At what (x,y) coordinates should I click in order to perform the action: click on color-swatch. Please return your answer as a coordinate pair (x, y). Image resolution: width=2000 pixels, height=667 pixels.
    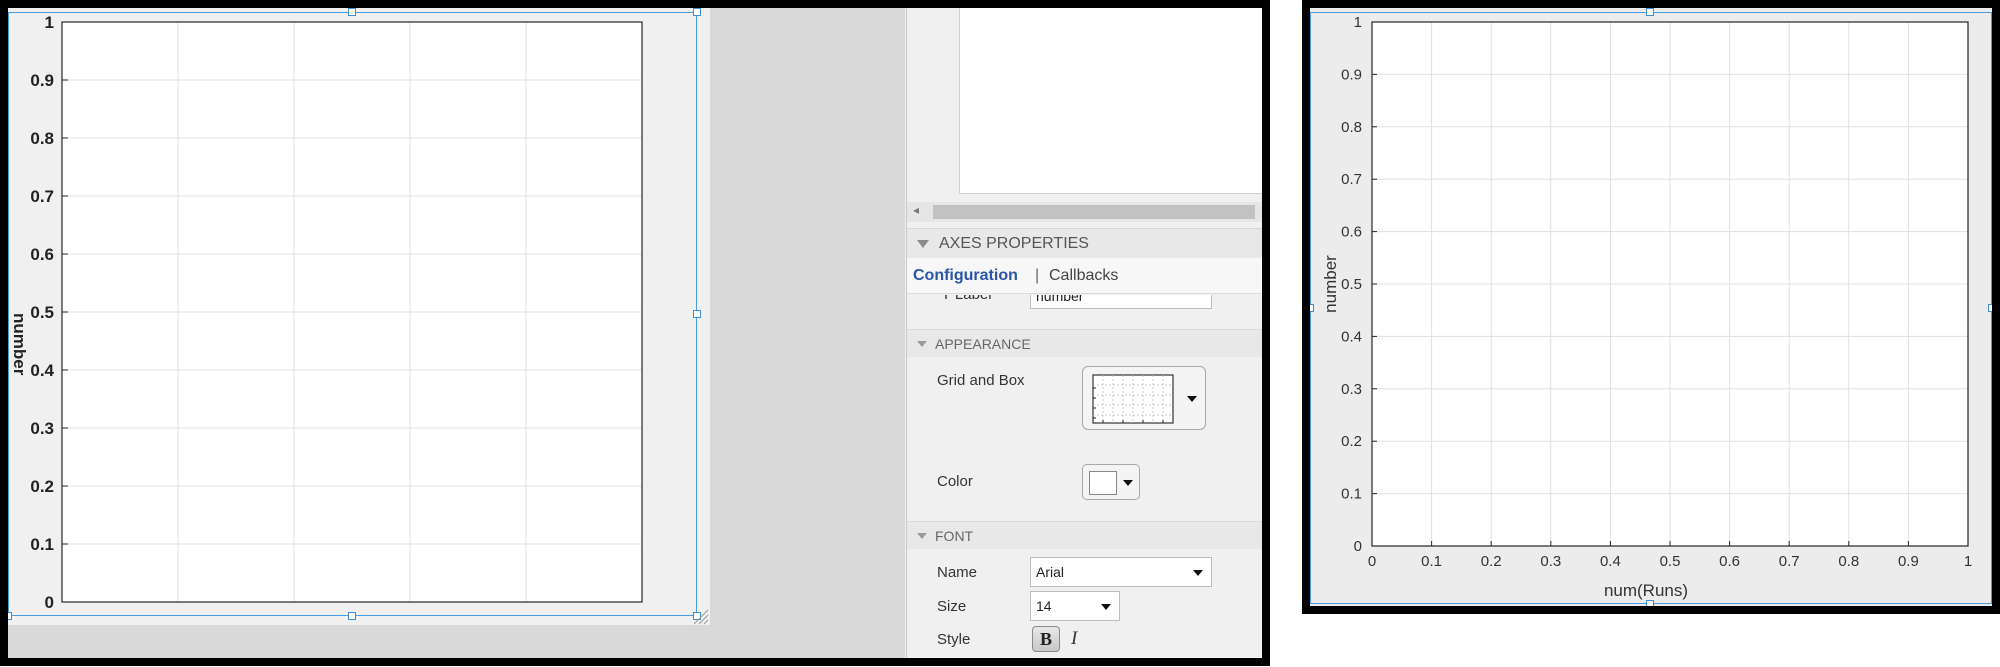
    Looking at the image, I should click on (1103, 483).